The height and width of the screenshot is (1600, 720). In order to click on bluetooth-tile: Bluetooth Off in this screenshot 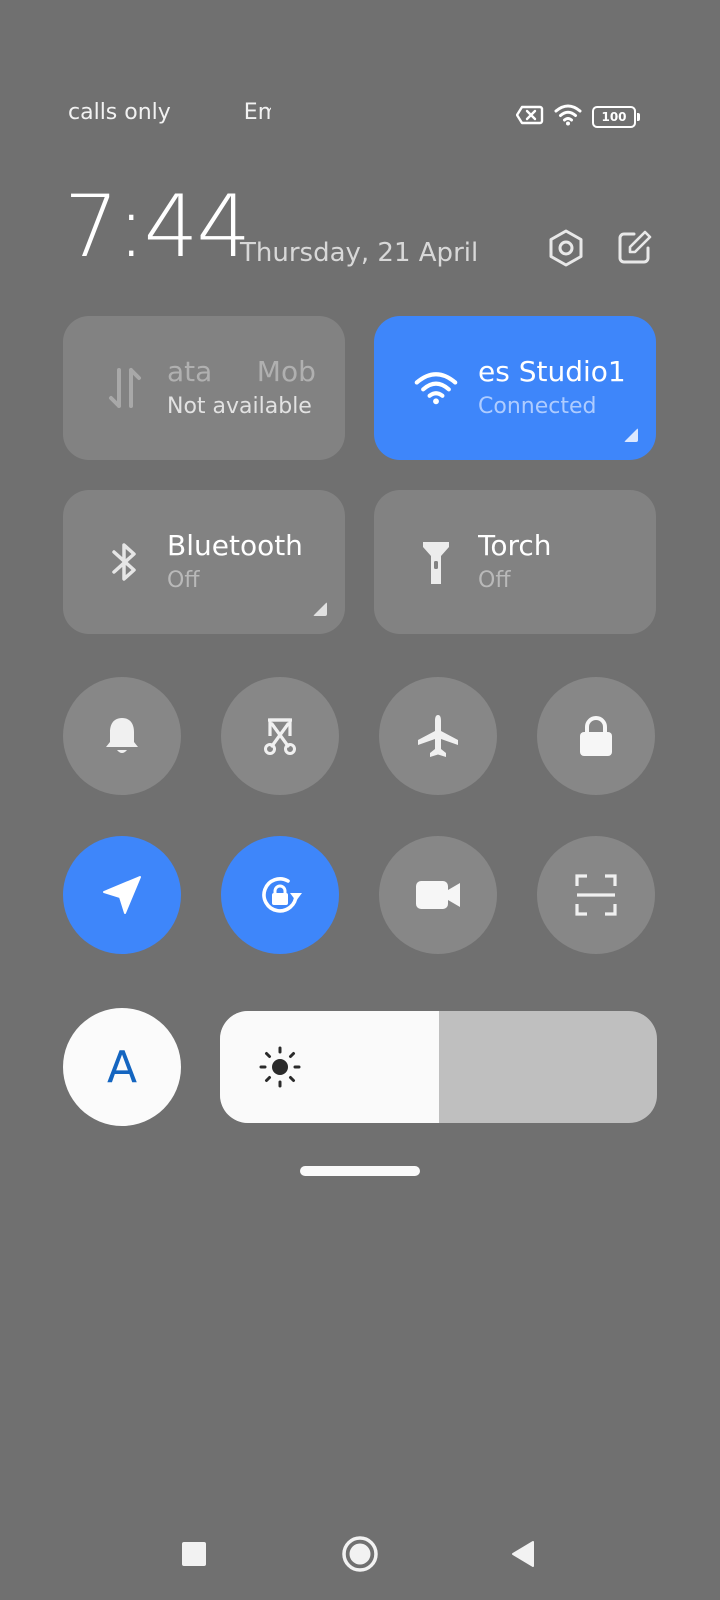, I will do `click(204, 562)`.